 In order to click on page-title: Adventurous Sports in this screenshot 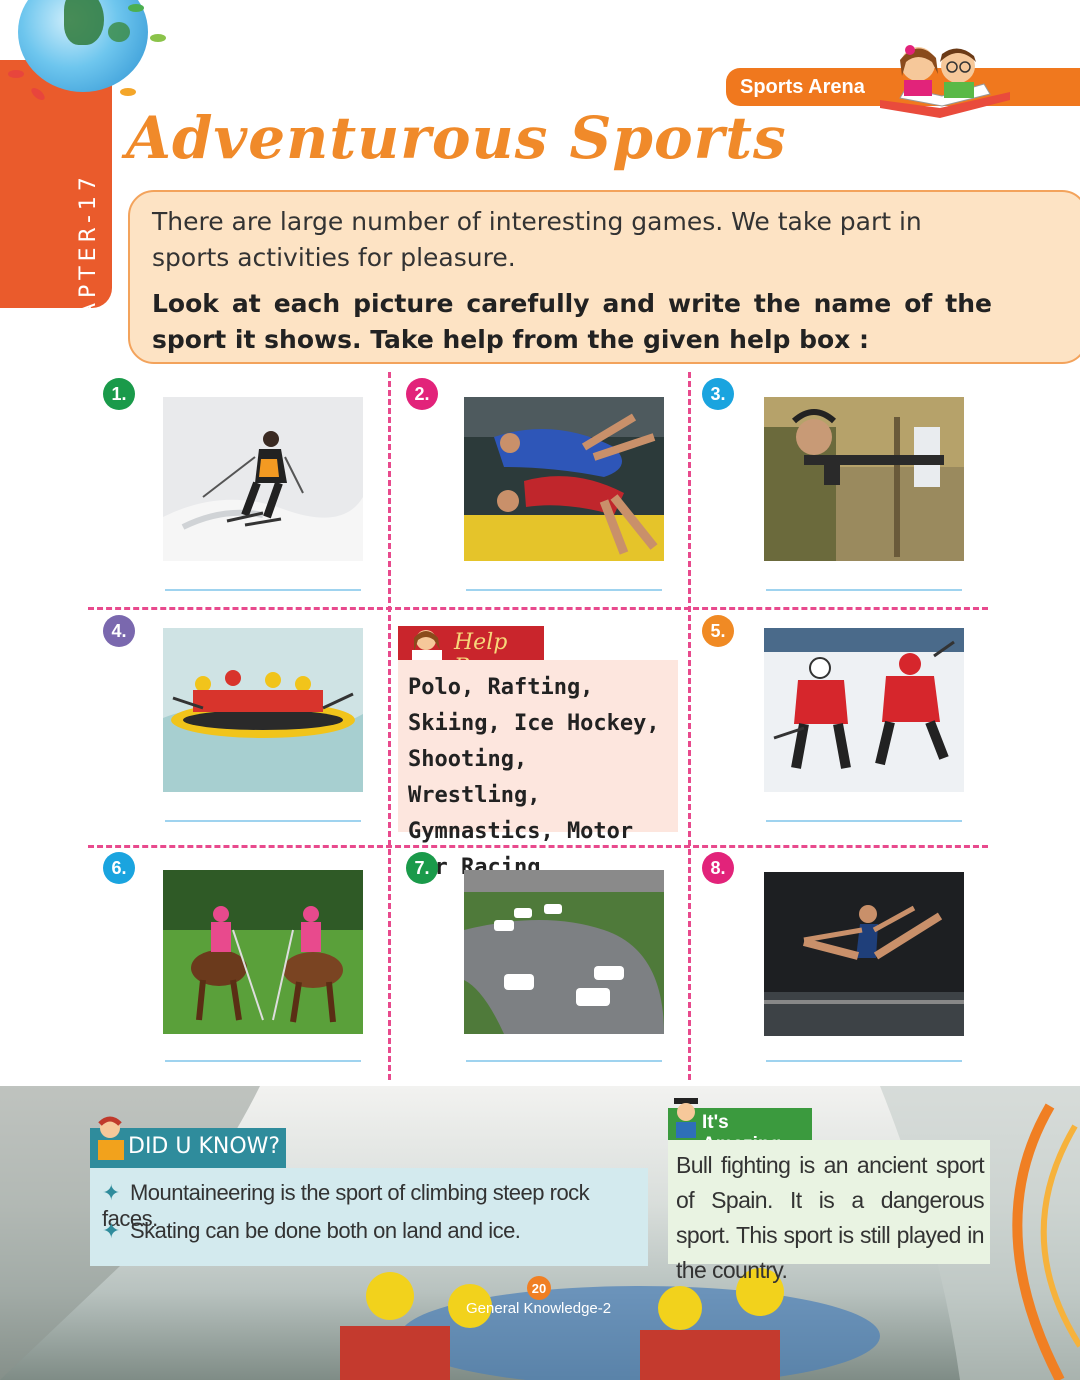, I will do `click(456, 138)`.